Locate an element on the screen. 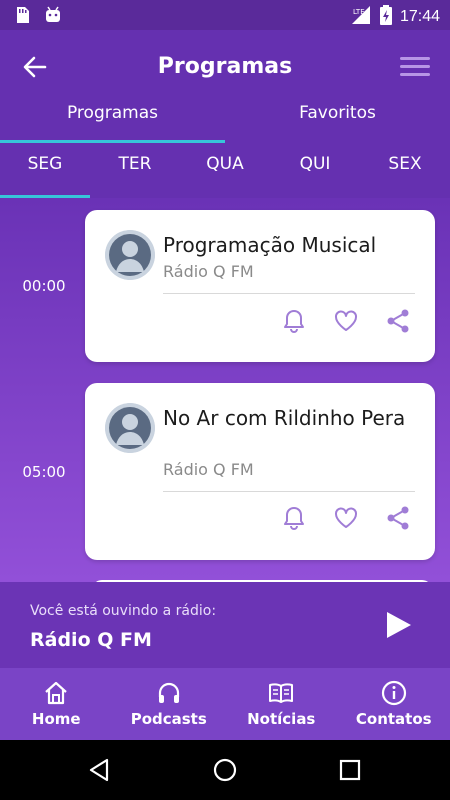 The image size is (450, 800). now-playing-label: Você está ouvindo a rádio: is located at coordinates (123, 611).